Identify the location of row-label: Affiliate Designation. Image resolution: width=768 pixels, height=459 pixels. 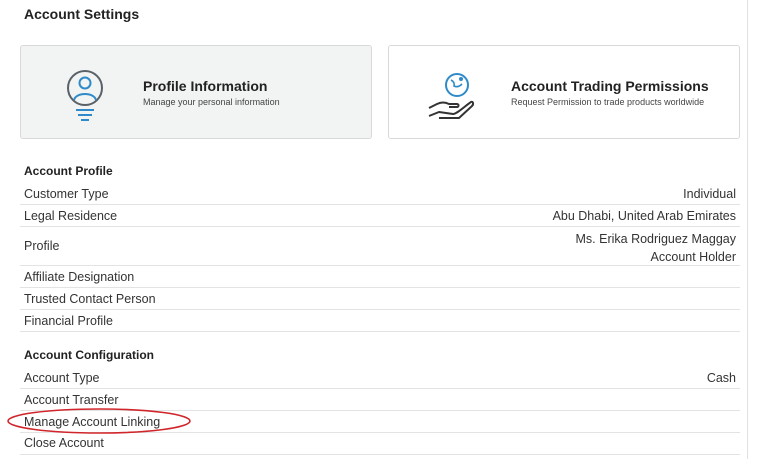
(79, 277).